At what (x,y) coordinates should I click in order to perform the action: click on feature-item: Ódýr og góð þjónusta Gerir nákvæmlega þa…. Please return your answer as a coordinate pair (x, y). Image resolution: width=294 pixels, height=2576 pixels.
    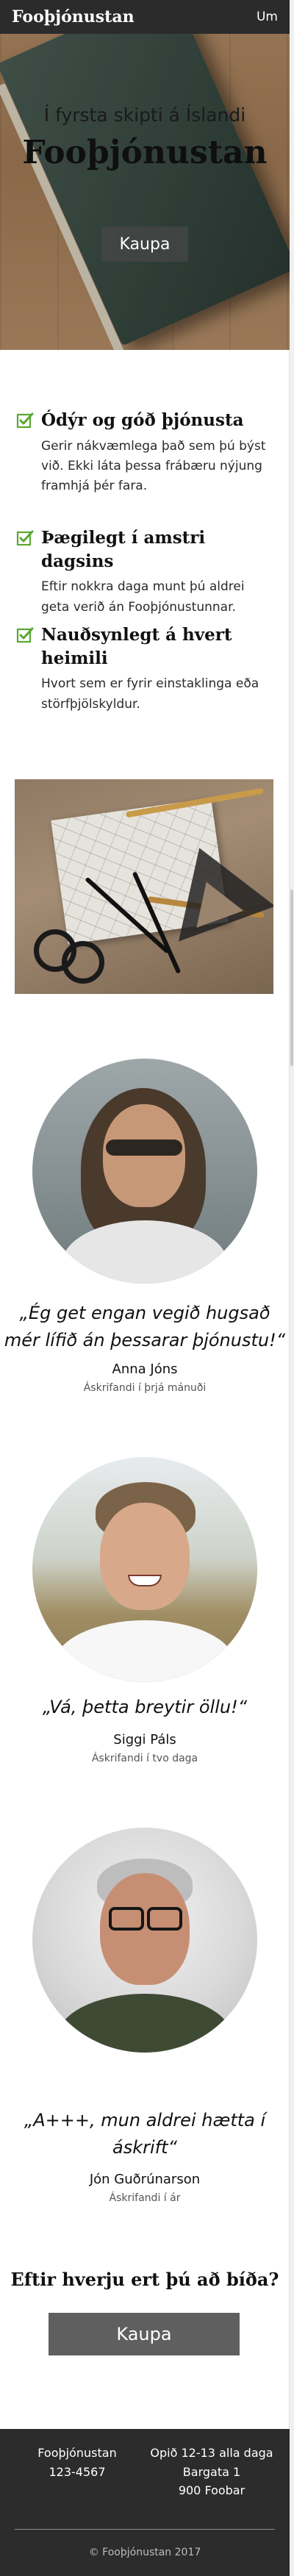
    Looking at the image, I should click on (144, 453).